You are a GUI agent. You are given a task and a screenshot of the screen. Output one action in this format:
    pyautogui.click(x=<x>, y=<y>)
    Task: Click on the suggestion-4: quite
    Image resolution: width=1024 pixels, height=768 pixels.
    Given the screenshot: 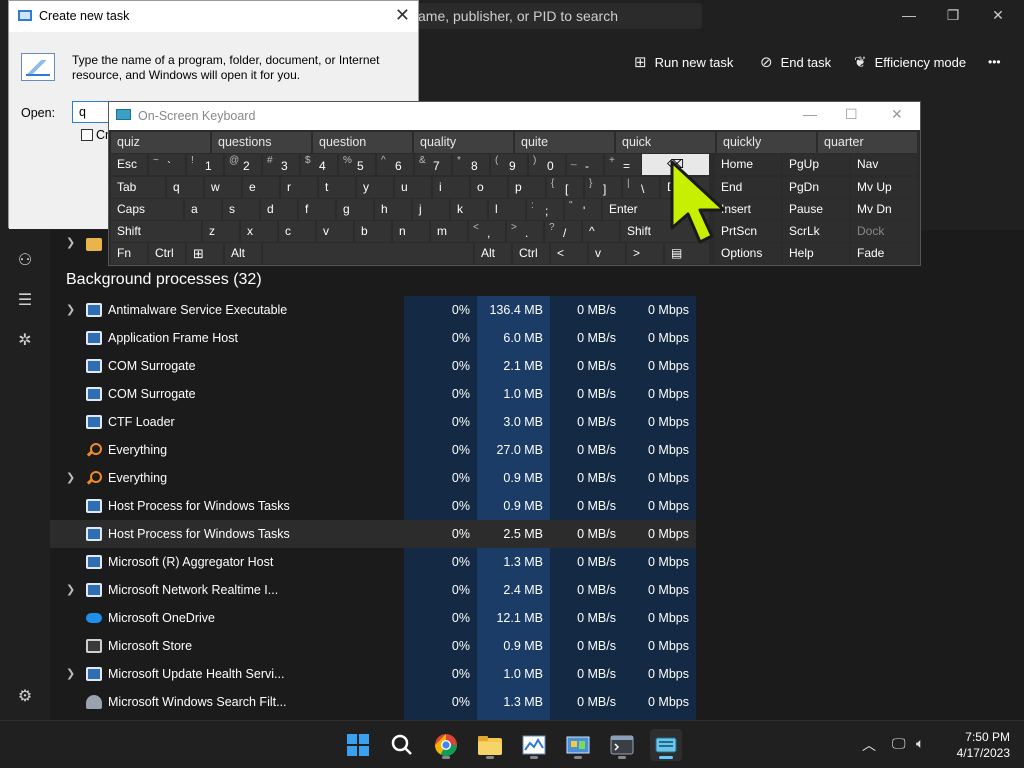 What is the action you would take?
    pyautogui.click(x=564, y=142)
    